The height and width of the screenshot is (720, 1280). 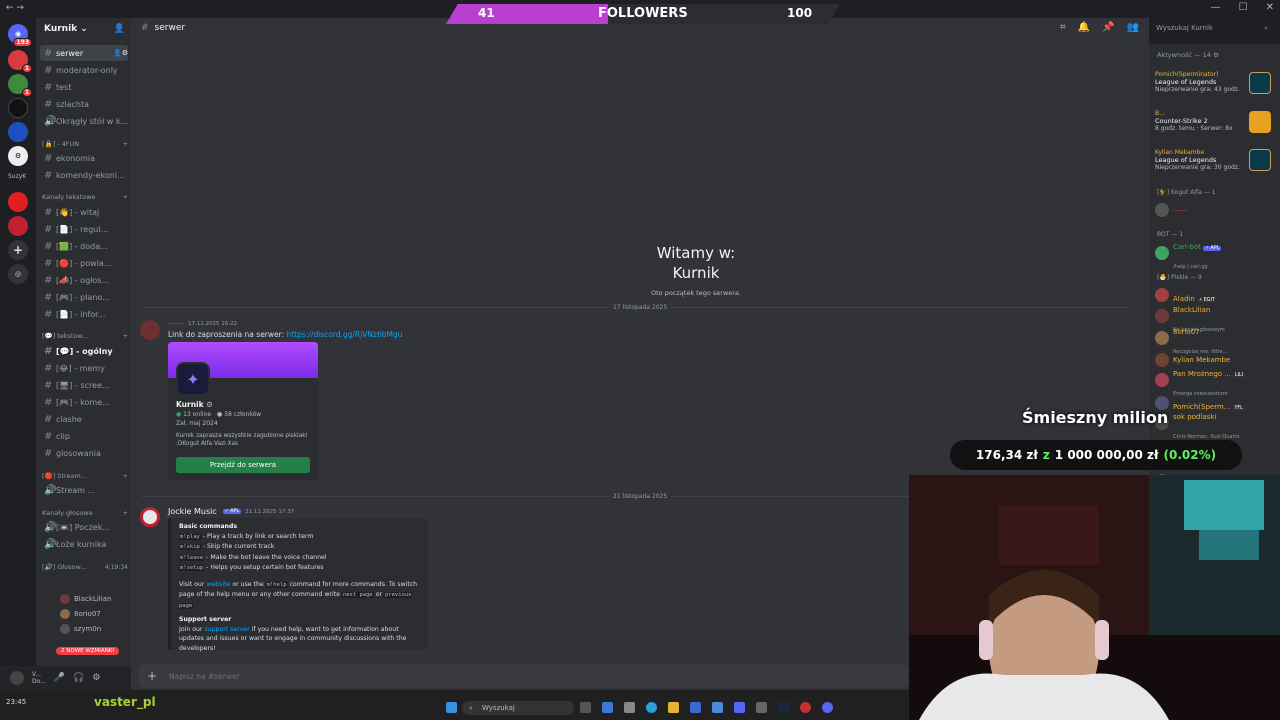 I want to click on voice-user: 8orio07, so click(x=80, y=614).